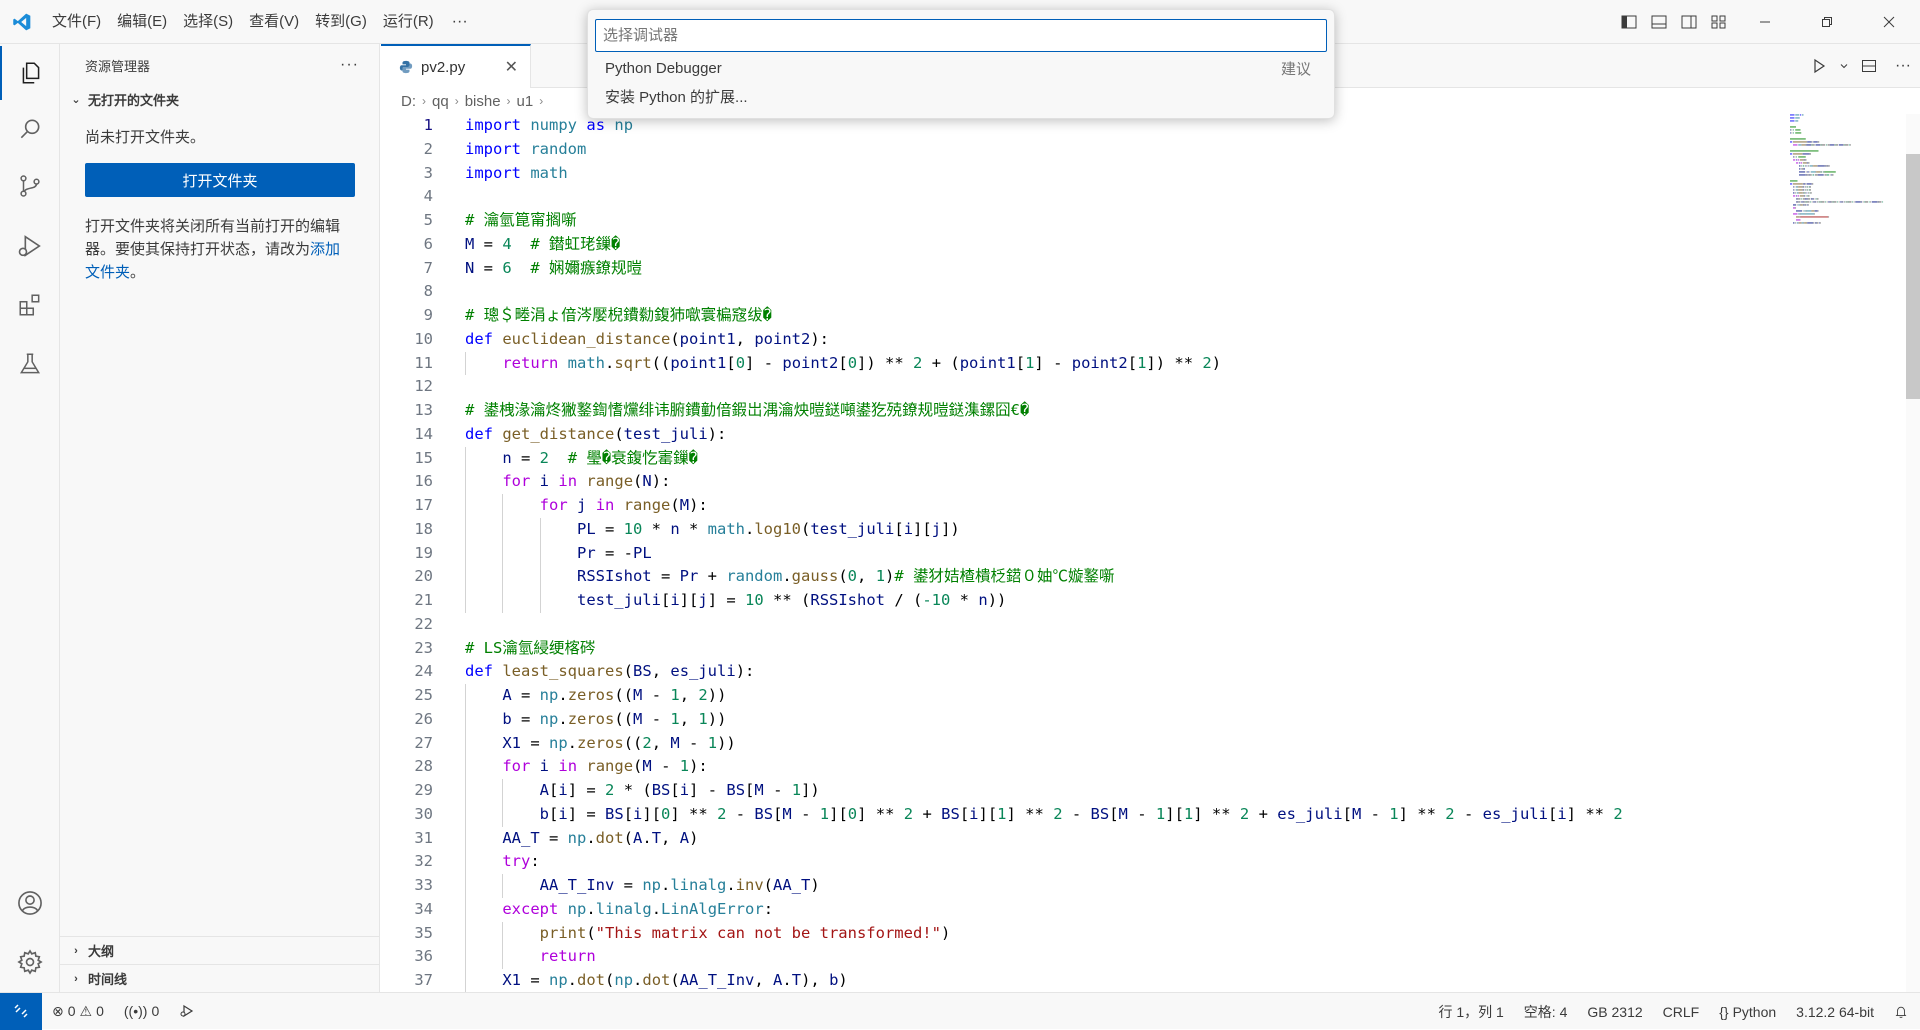 The image size is (1920, 1030). What do you see at coordinates (1614, 1012) in the screenshot?
I see `encoding: GB 2312` at bounding box center [1614, 1012].